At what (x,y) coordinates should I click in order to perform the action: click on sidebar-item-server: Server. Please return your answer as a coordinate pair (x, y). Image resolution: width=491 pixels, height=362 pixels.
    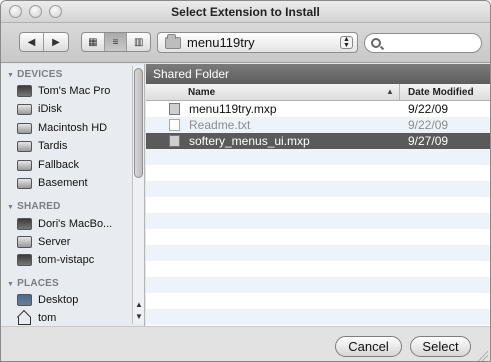
    Looking at the image, I should click on (43, 242).